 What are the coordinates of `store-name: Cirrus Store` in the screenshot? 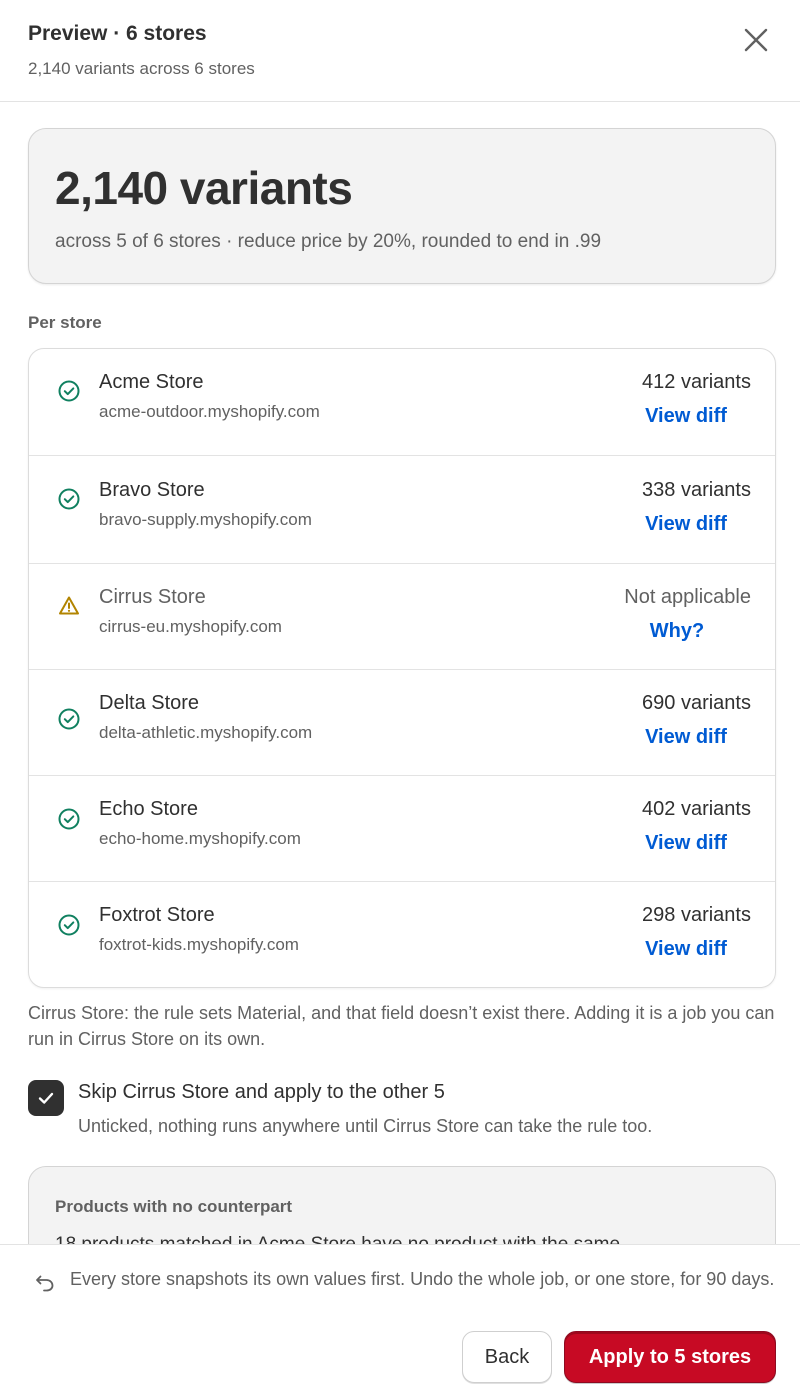 It's located at (152, 597).